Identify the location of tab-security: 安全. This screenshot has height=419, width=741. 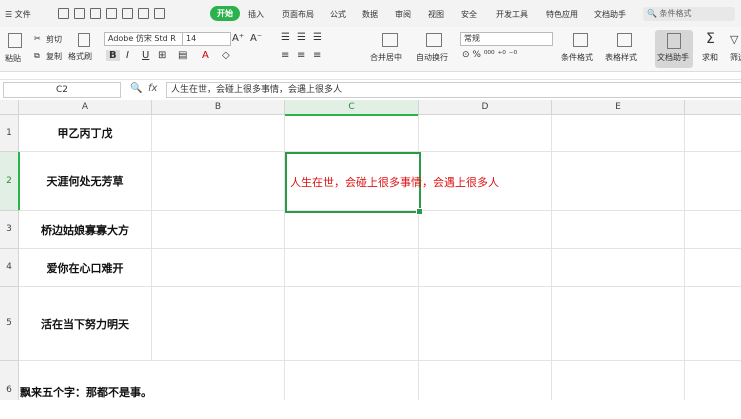
(469, 14).